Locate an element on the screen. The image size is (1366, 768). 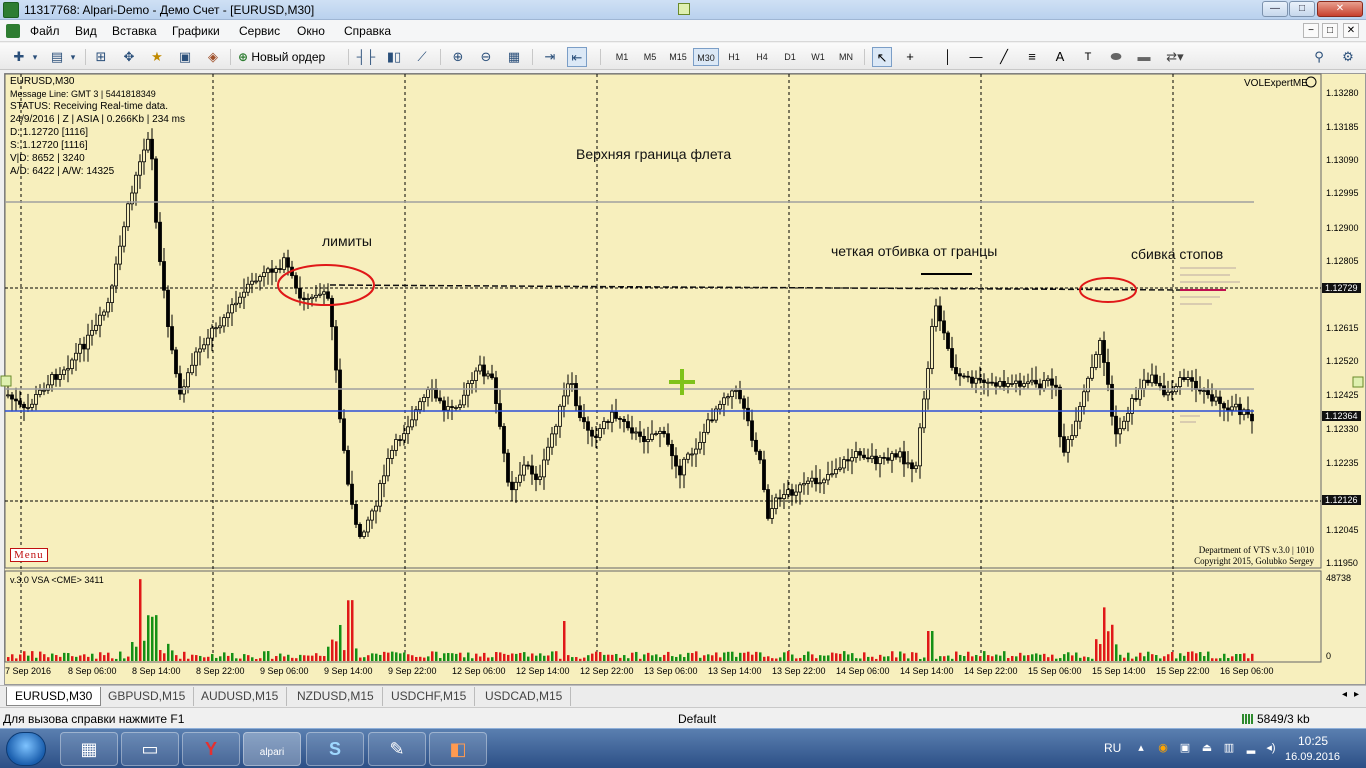
tab-scroll-right-icon: ▸ is located at coordinates (1356, 694).